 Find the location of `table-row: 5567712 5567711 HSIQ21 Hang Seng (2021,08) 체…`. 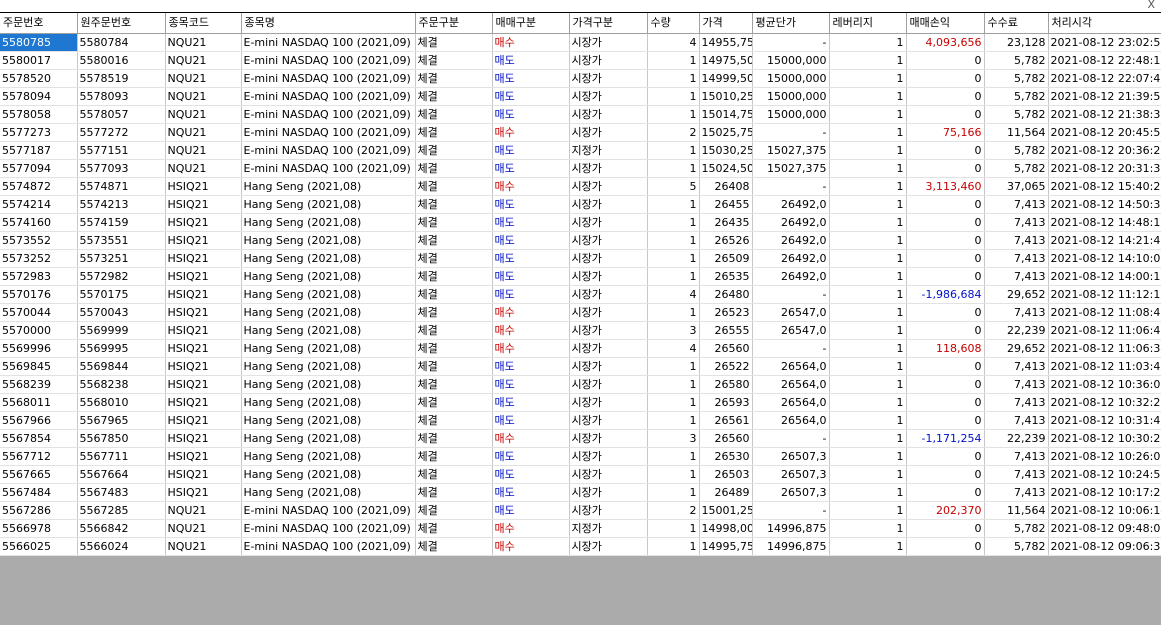

table-row: 5567712 5567711 HSIQ21 Hang Seng (2021,08) 체… is located at coordinates (580, 456).